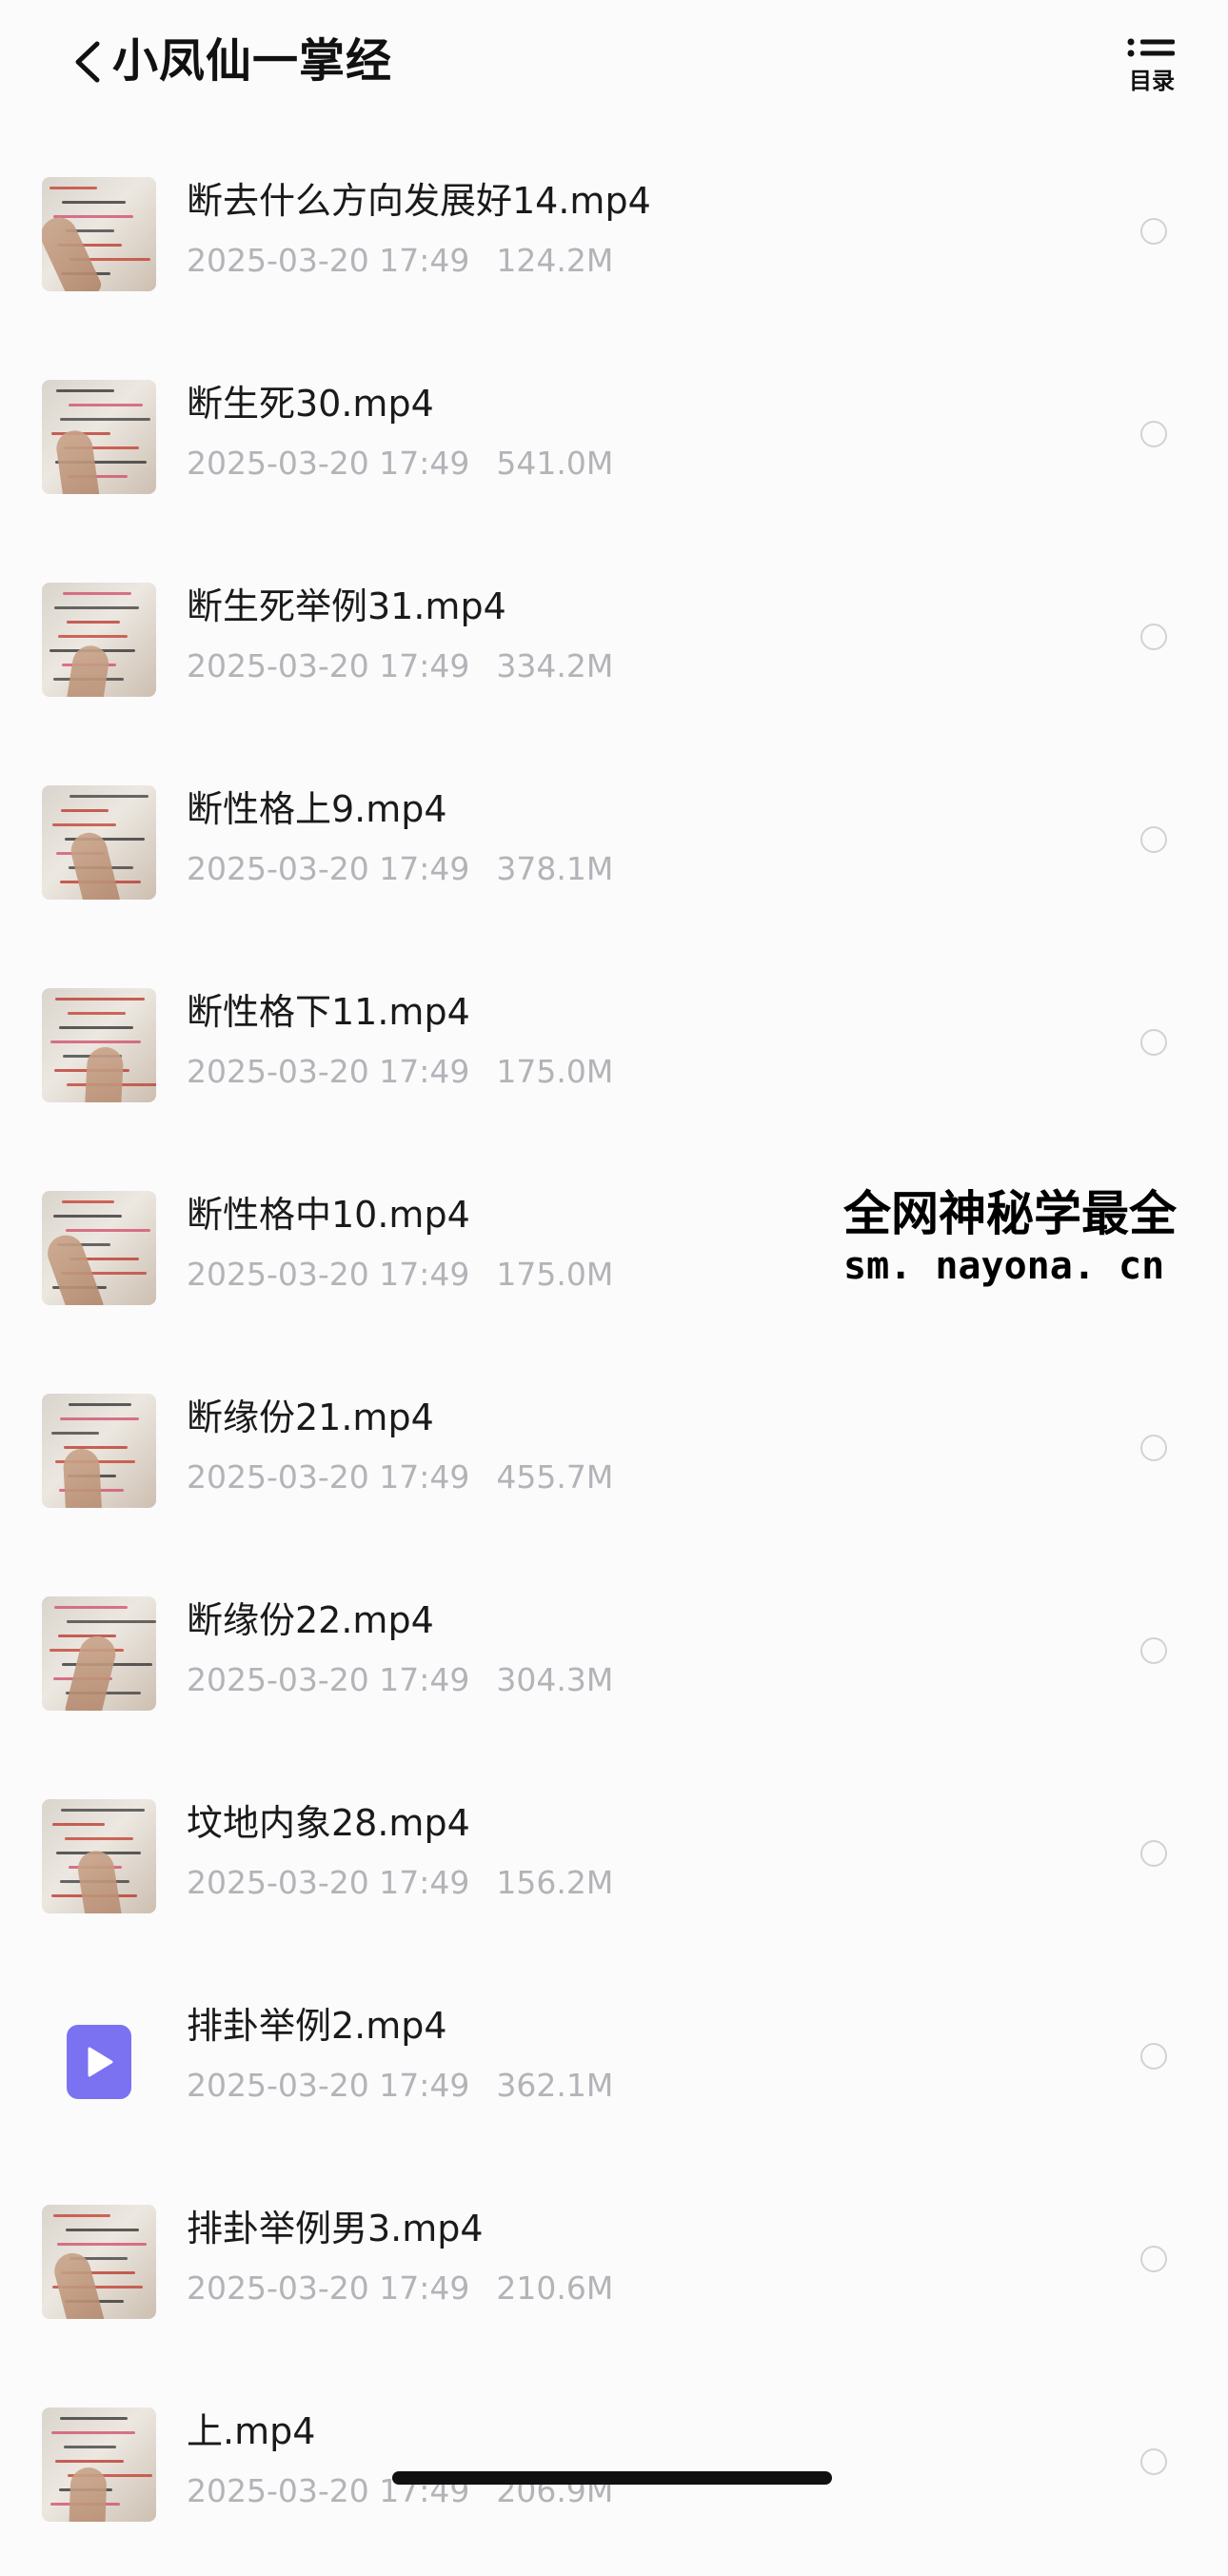  What do you see at coordinates (88, 62) in the screenshot?
I see `back-button` at bounding box center [88, 62].